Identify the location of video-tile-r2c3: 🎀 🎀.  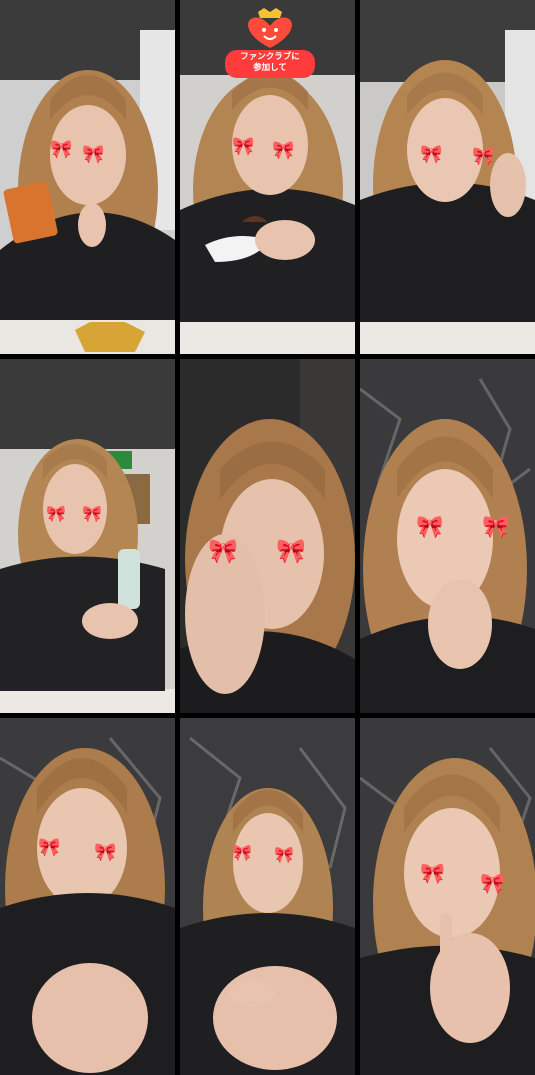
(447, 536).